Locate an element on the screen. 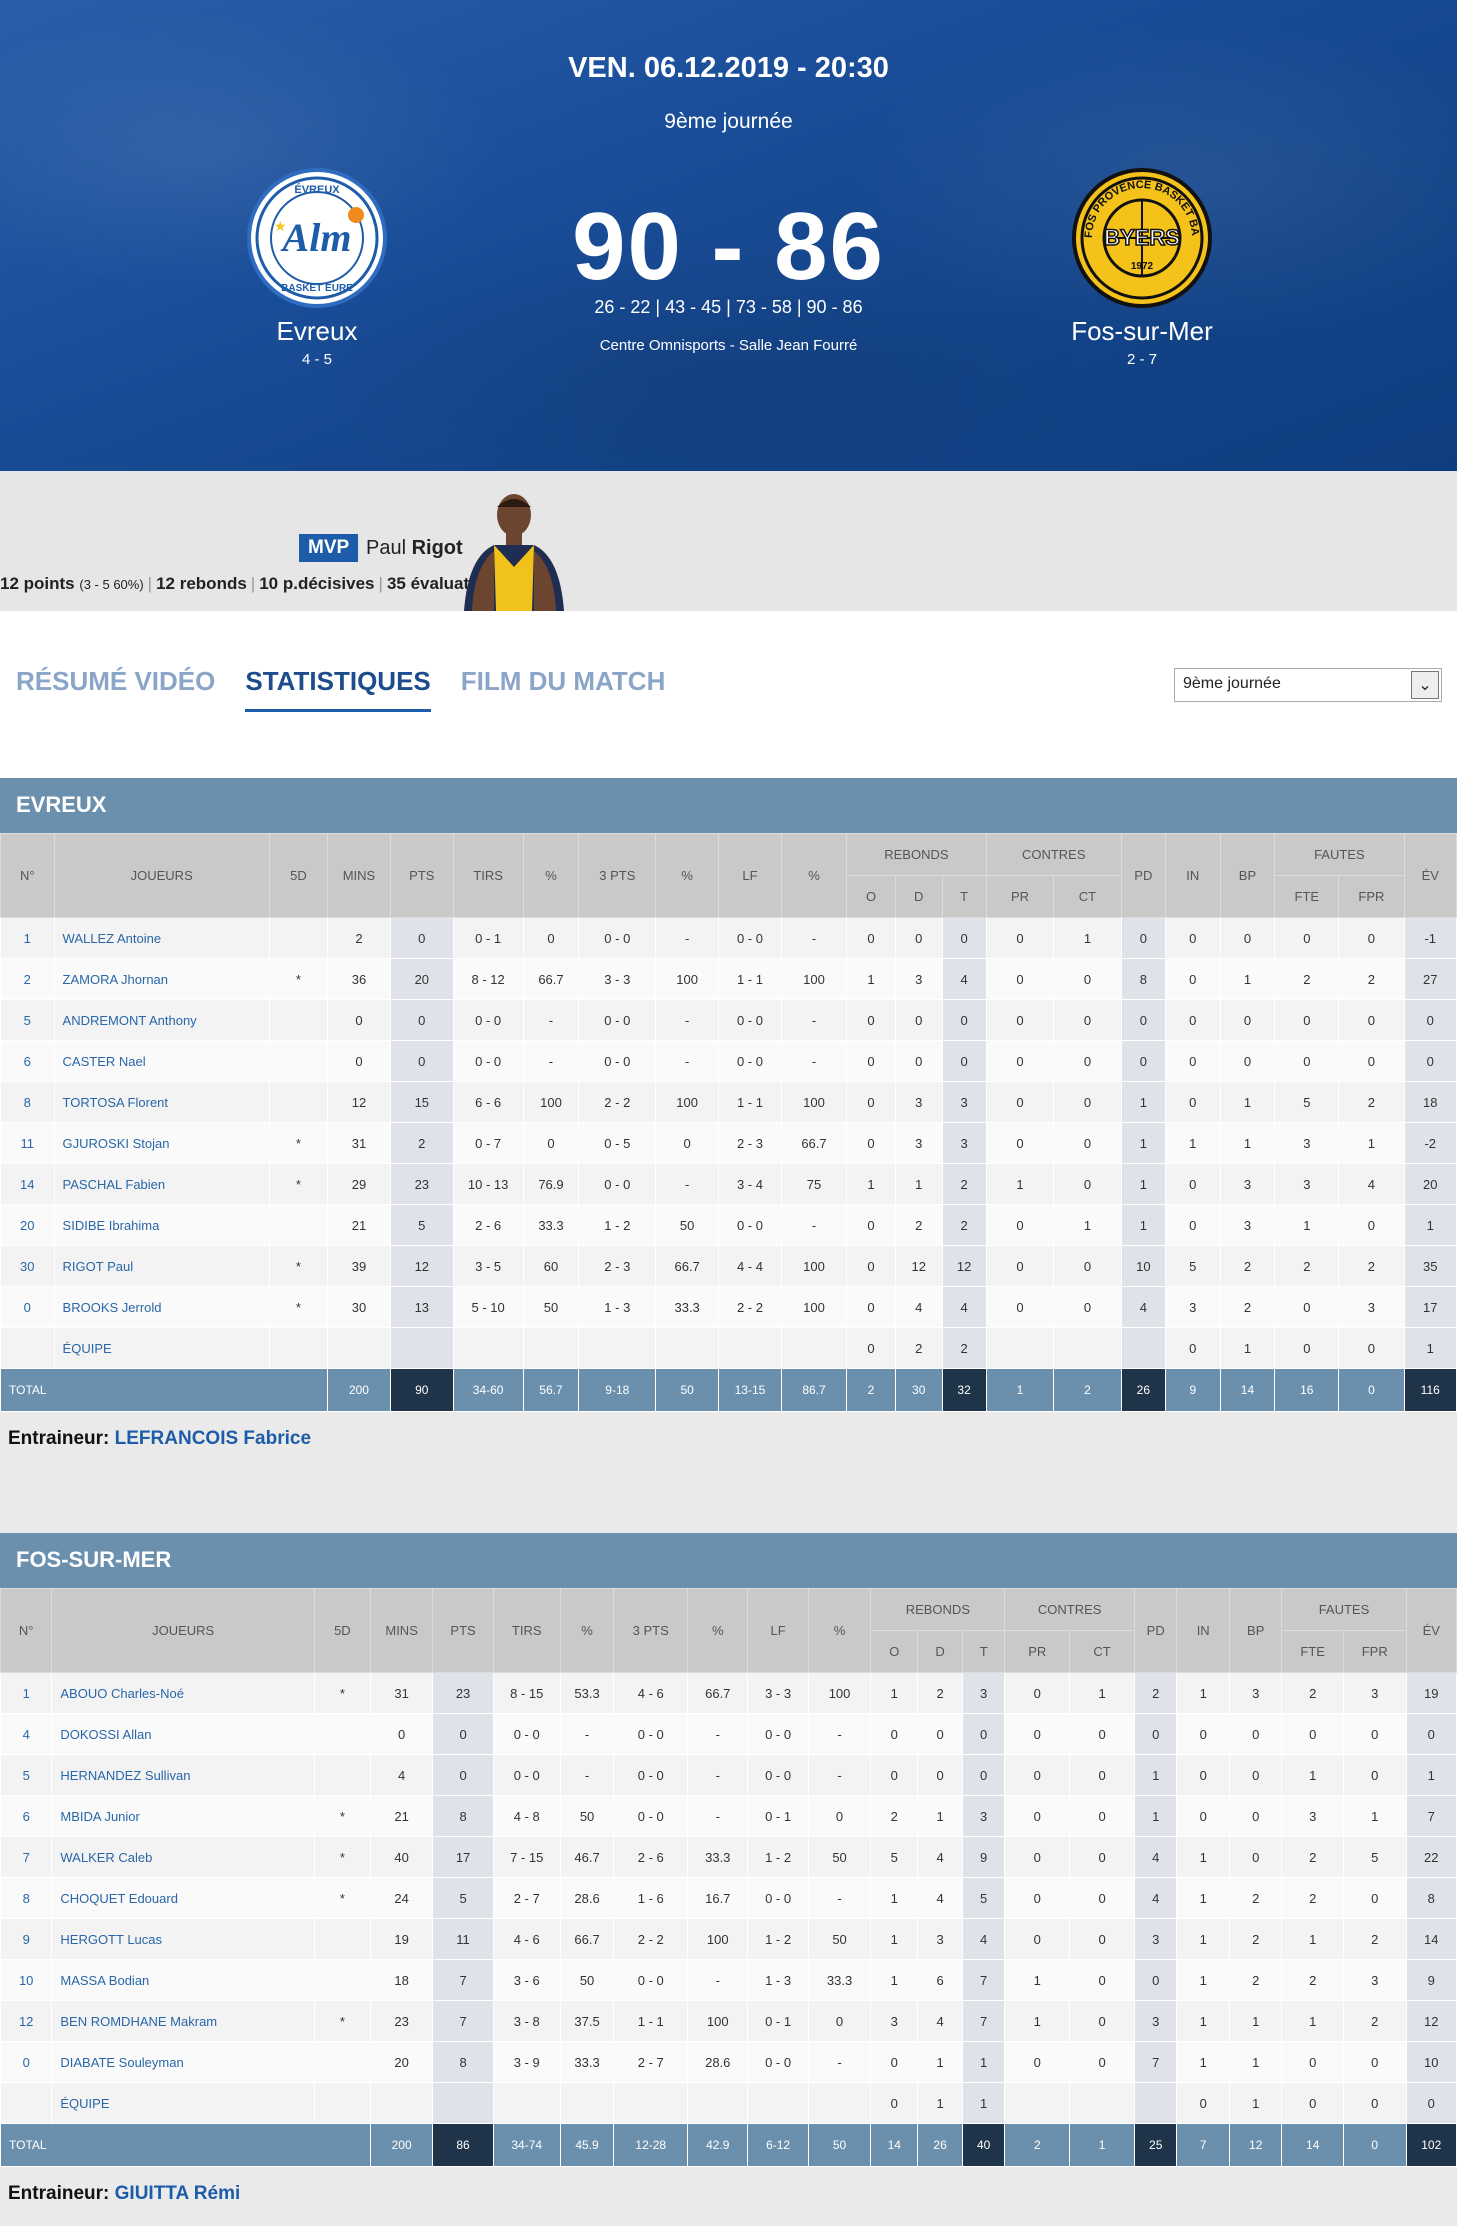 The width and height of the screenshot is (1457, 2226). stat-cell: 20 is located at coordinates (1430, 1184).